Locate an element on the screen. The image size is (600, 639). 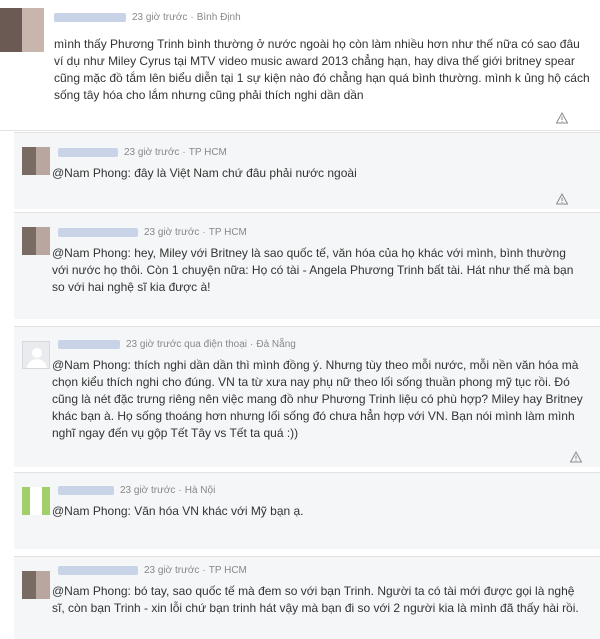
comment-via: qua điện thoại is located at coordinates (216, 344).